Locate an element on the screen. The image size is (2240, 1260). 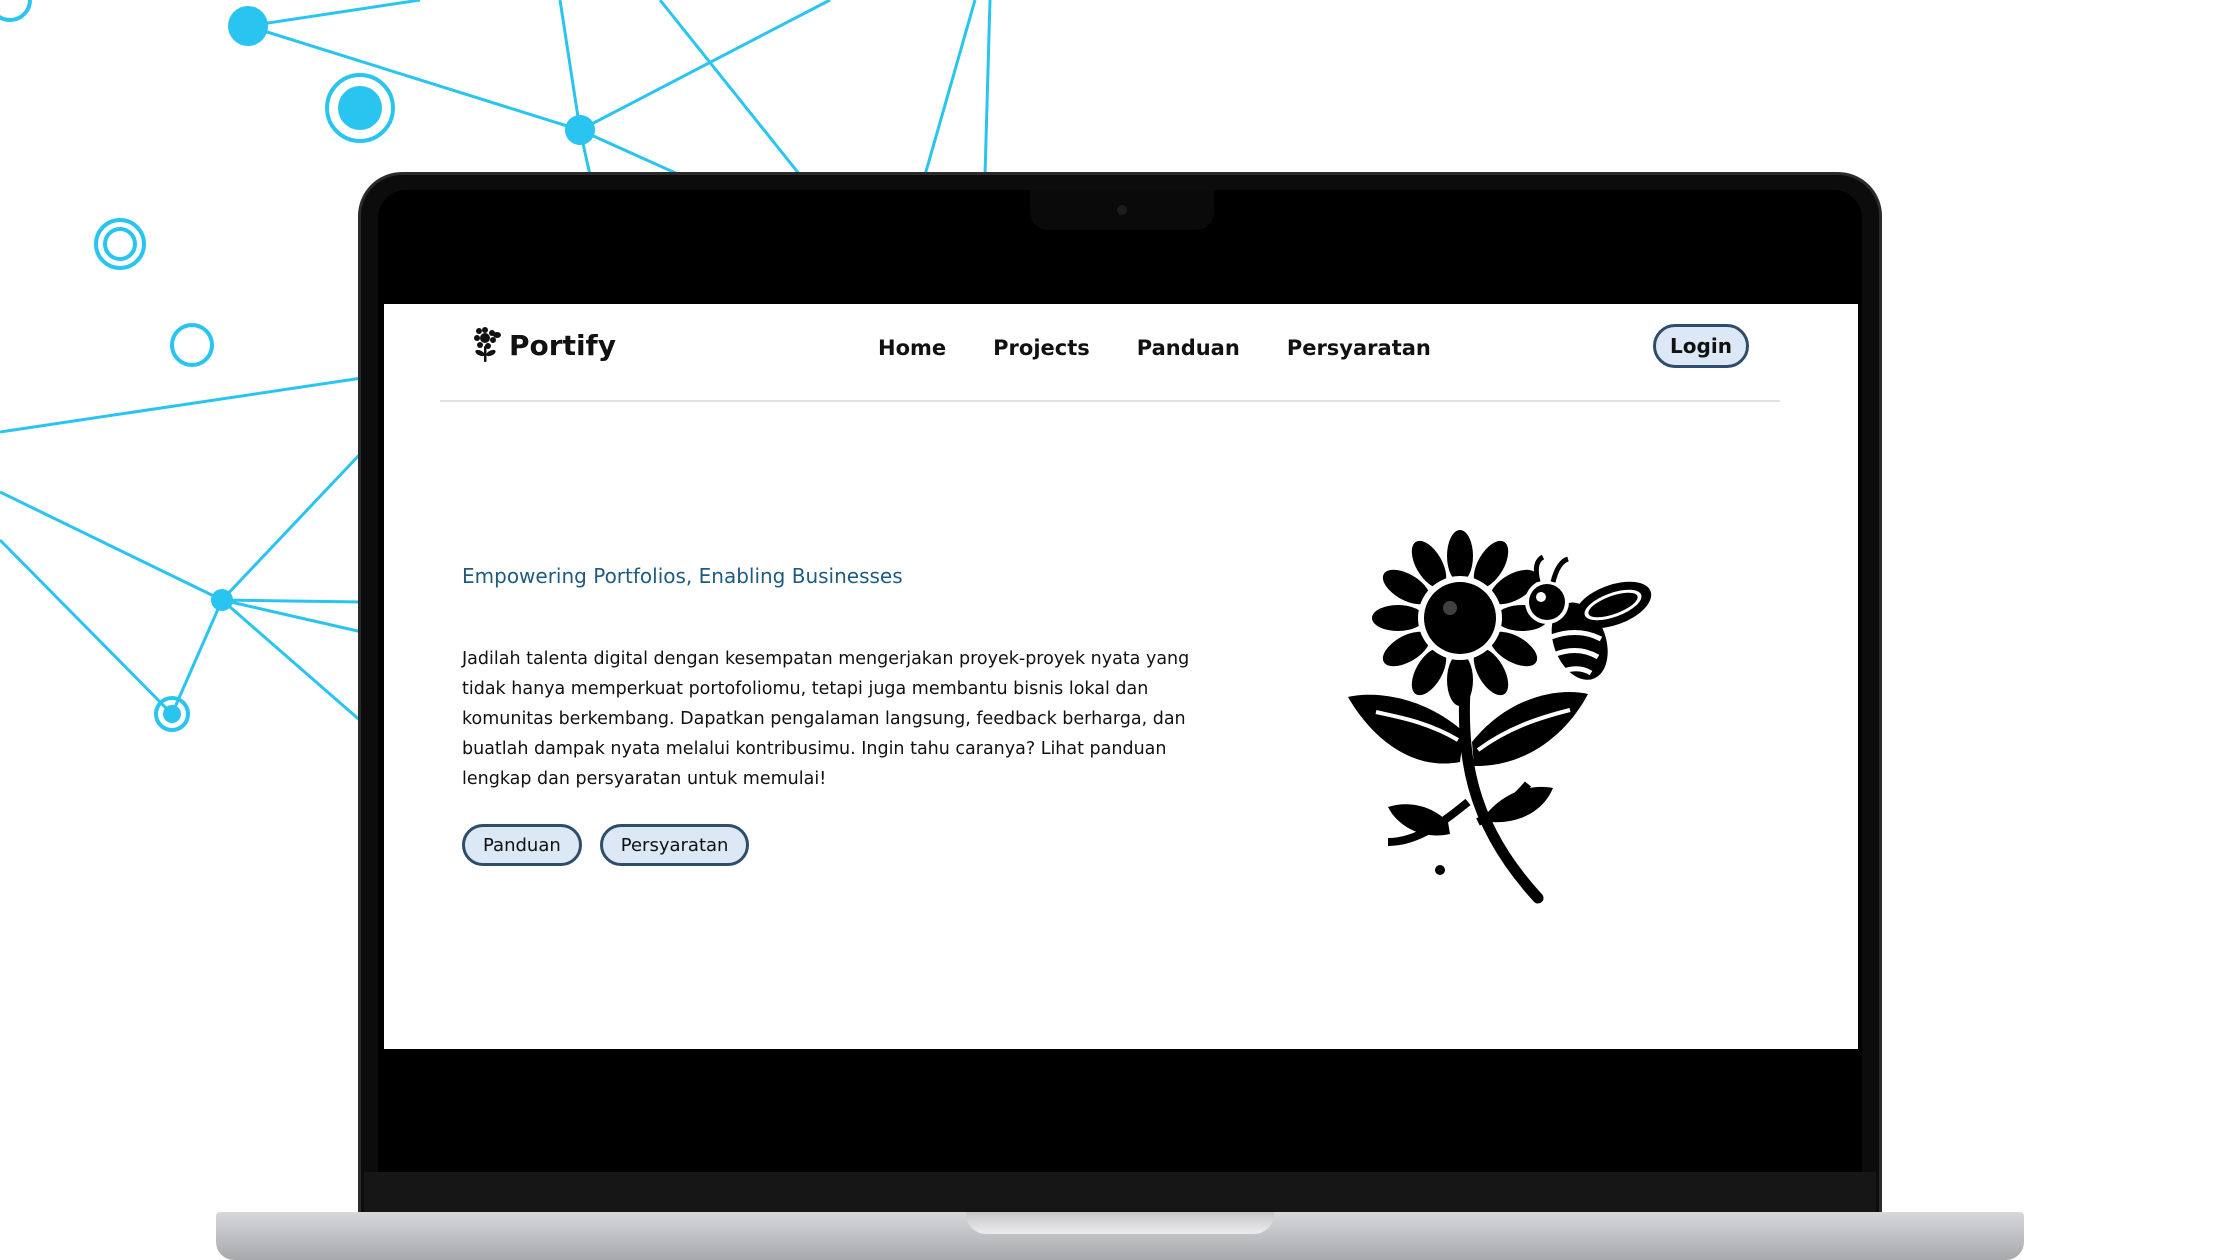
hero-buttons: Panduan Persyaratan is located at coordinates (606, 845).